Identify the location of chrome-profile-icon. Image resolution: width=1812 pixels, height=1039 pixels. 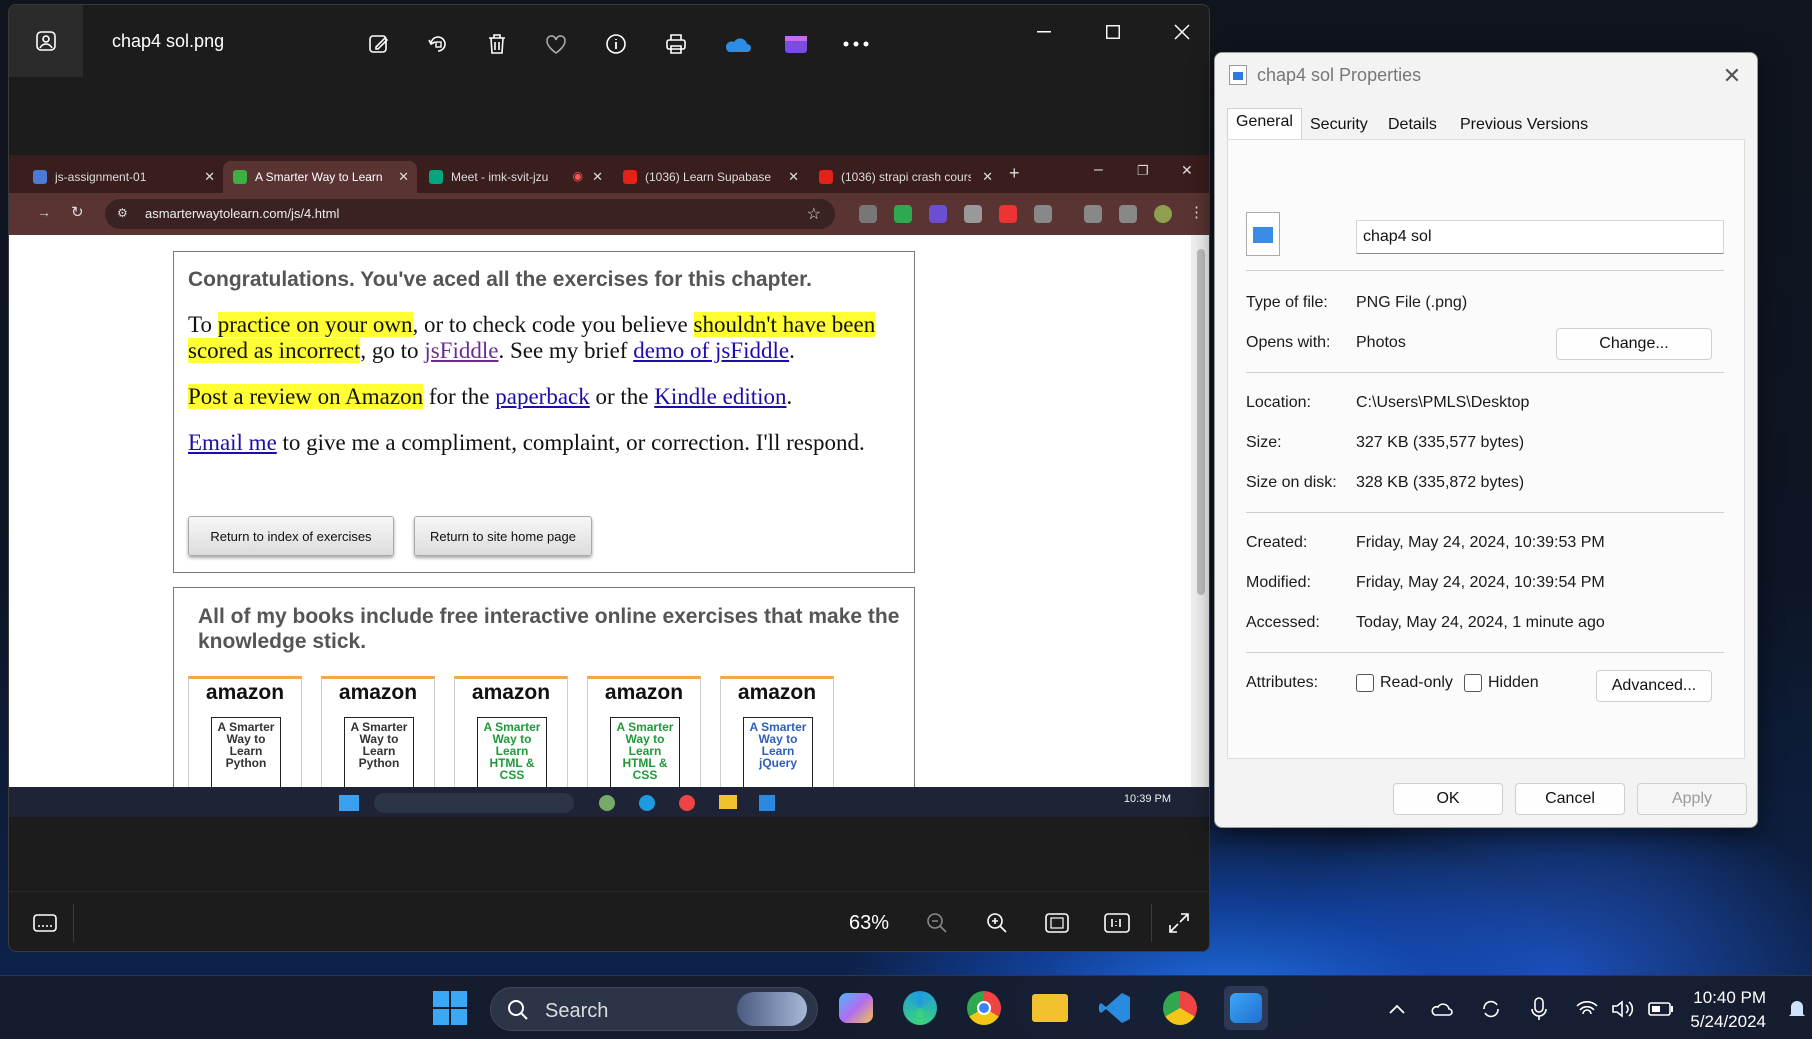
(1180, 1008).